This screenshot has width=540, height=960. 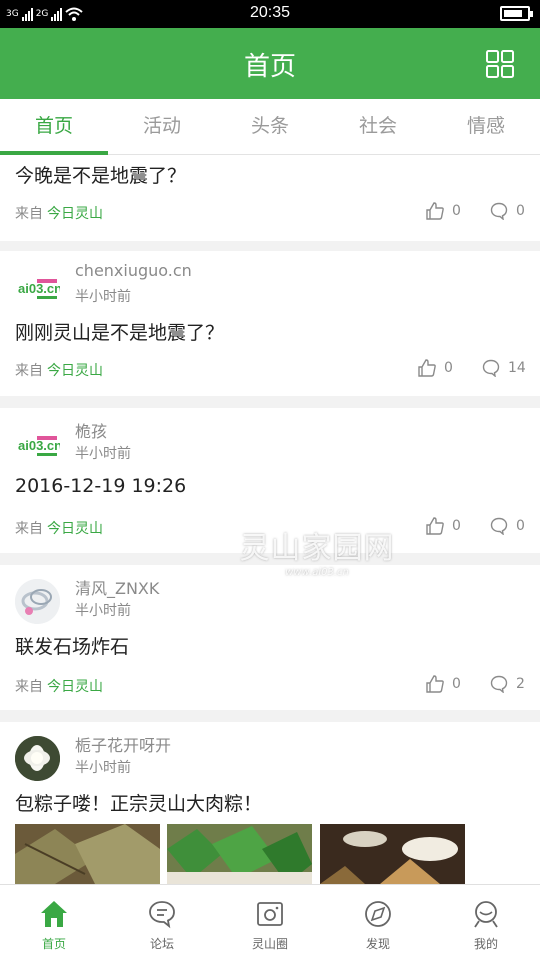 I want to click on post-username: 桅孩, so click(x=91, y=430).